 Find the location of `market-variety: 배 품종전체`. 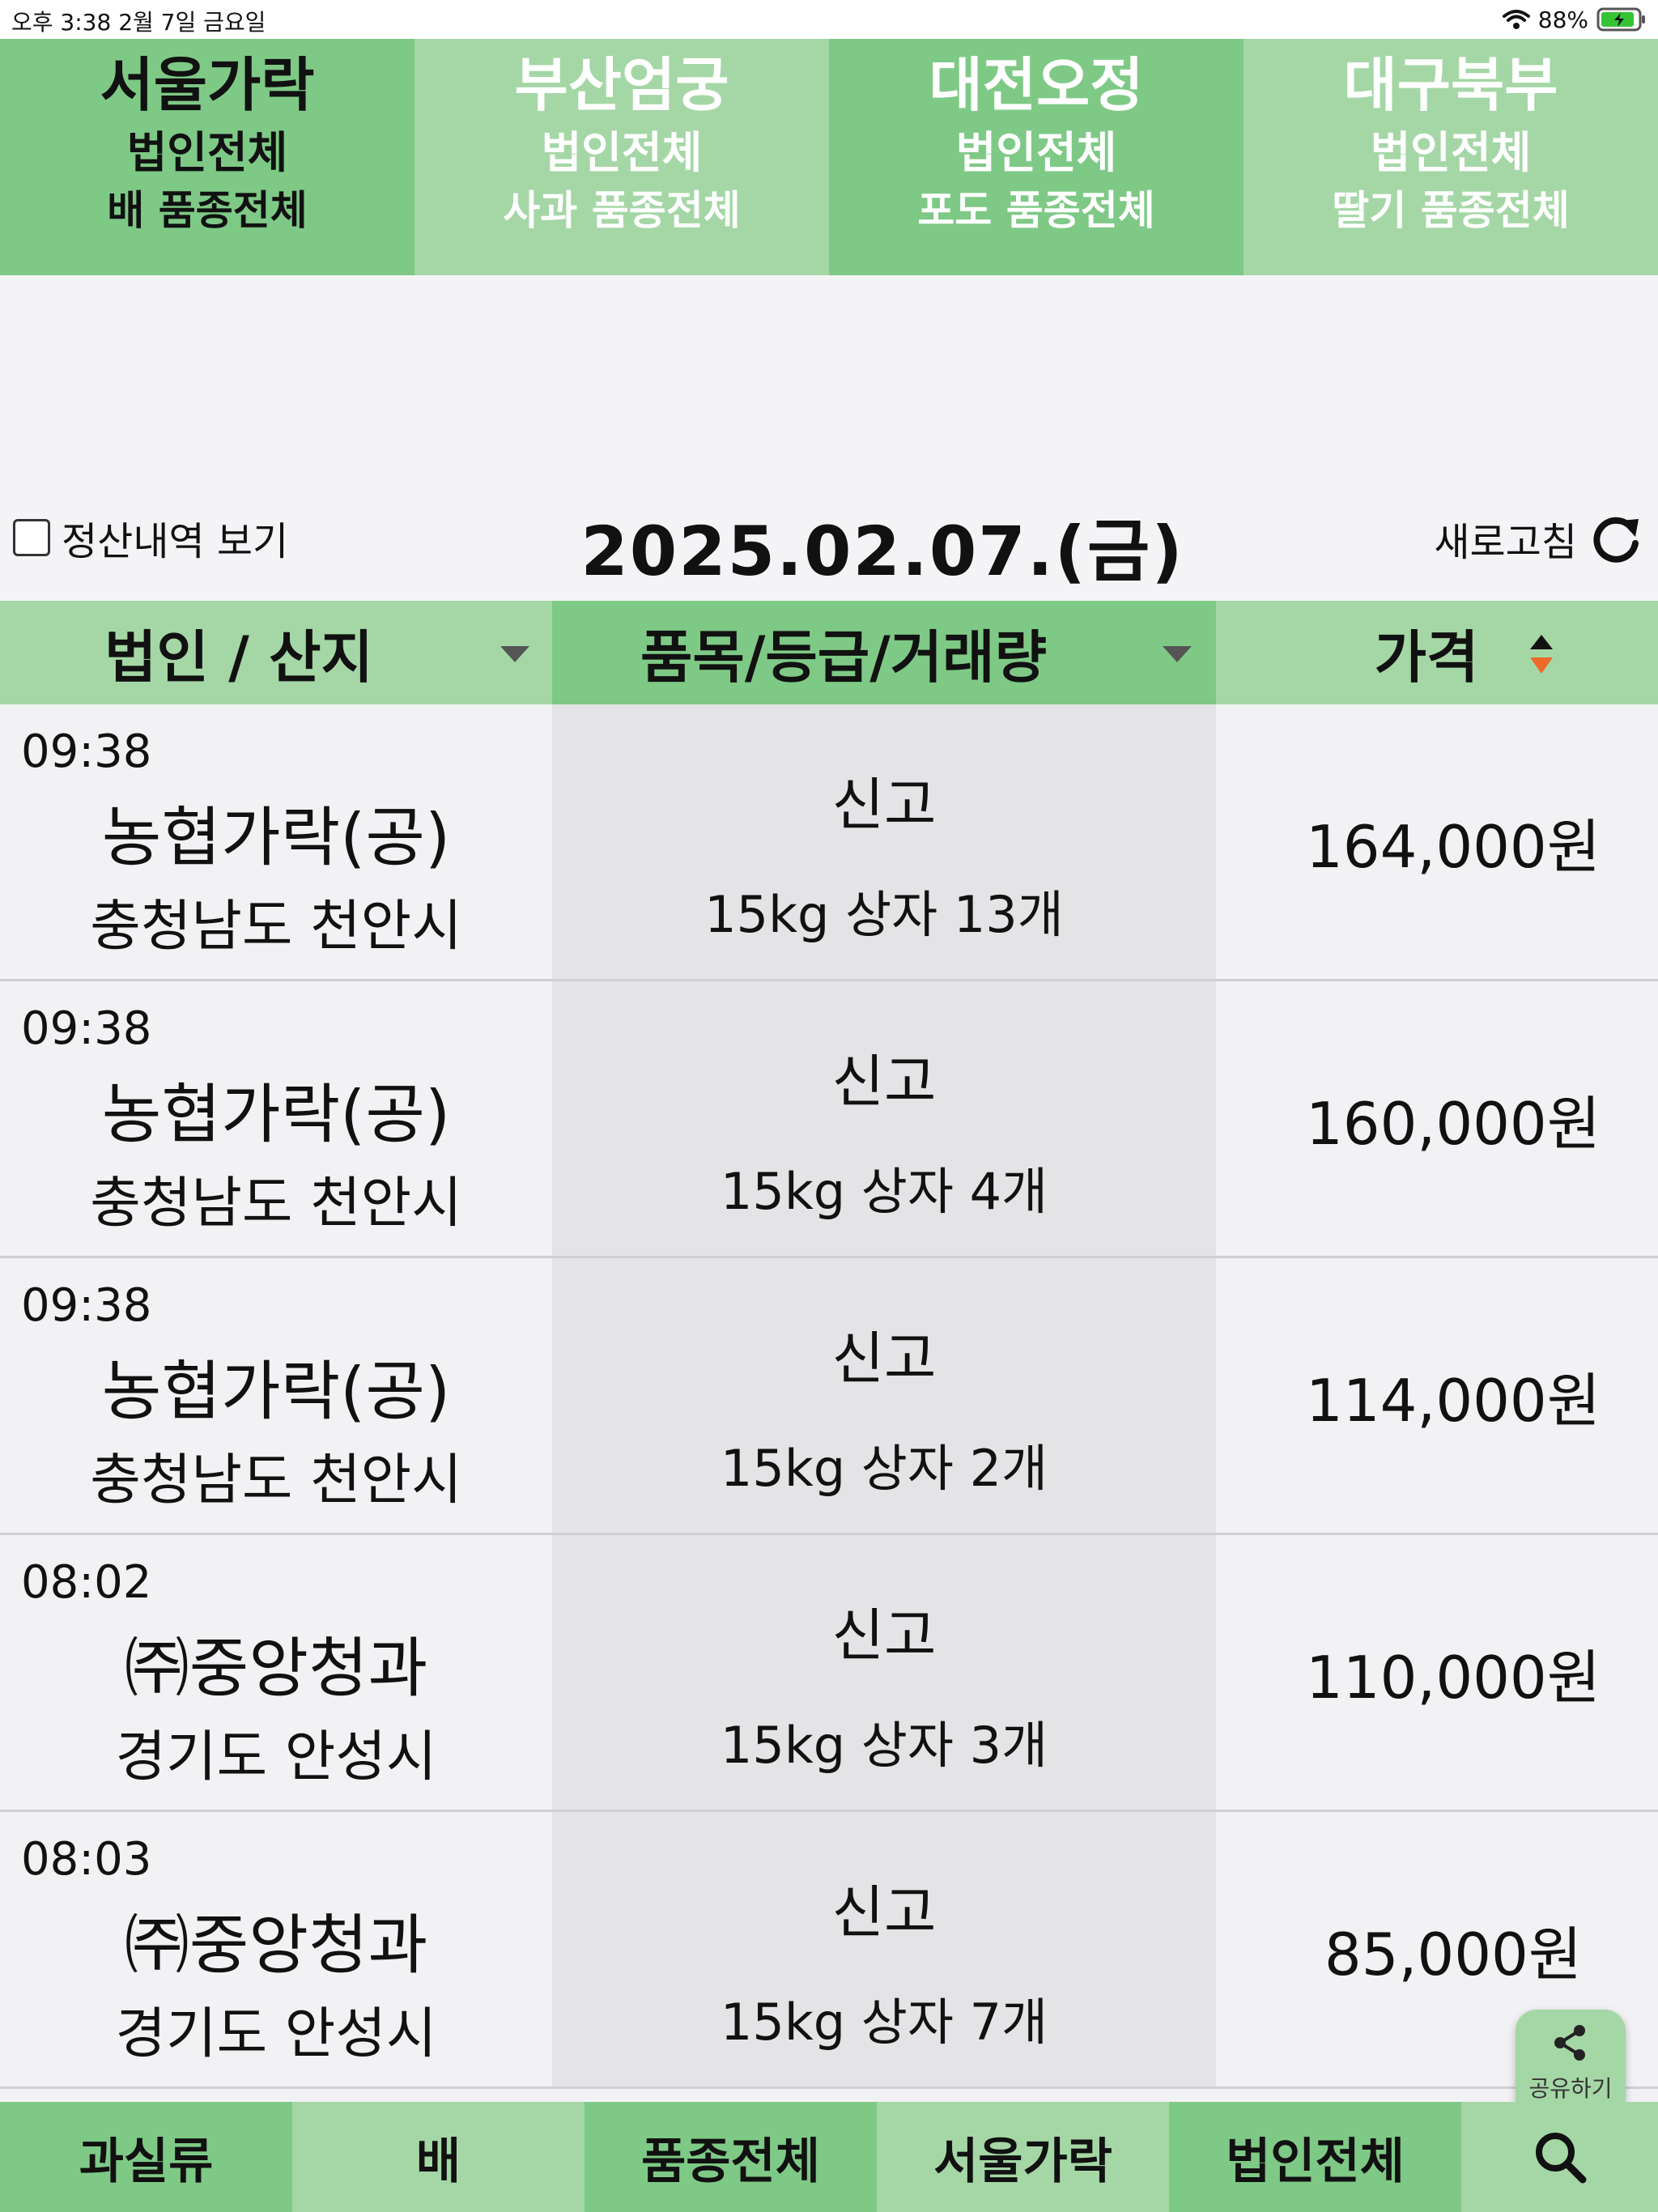

market-variety: 배 품종전체 is located at coordinates (207, 210).